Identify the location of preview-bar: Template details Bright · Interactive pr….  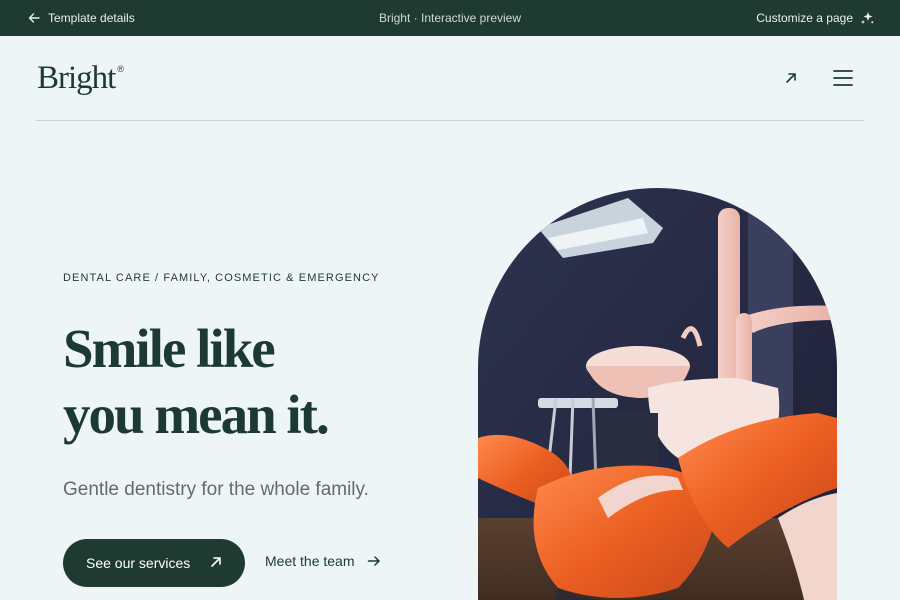
(450, 18).